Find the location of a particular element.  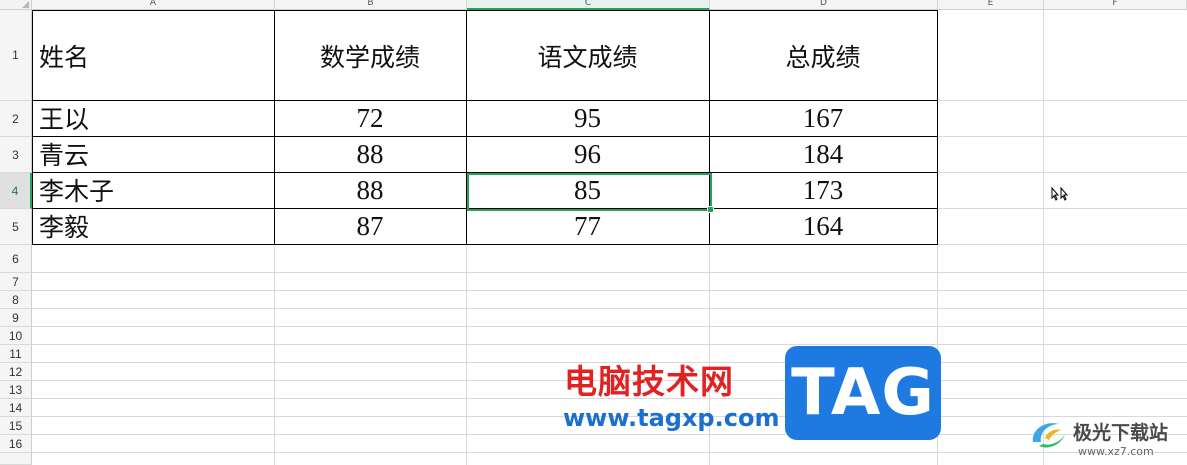

cell-b3: 88 is located at coordinates (370, 154).